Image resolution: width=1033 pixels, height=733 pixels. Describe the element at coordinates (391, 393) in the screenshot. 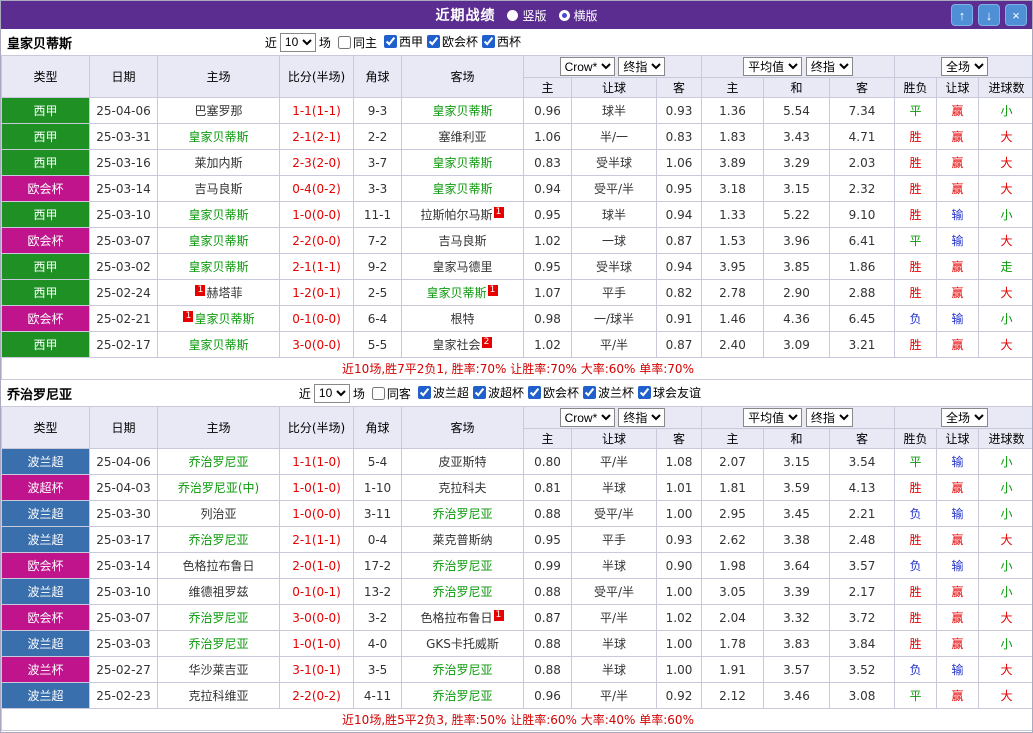

I see `same-venue-filter: 同客` at that location.